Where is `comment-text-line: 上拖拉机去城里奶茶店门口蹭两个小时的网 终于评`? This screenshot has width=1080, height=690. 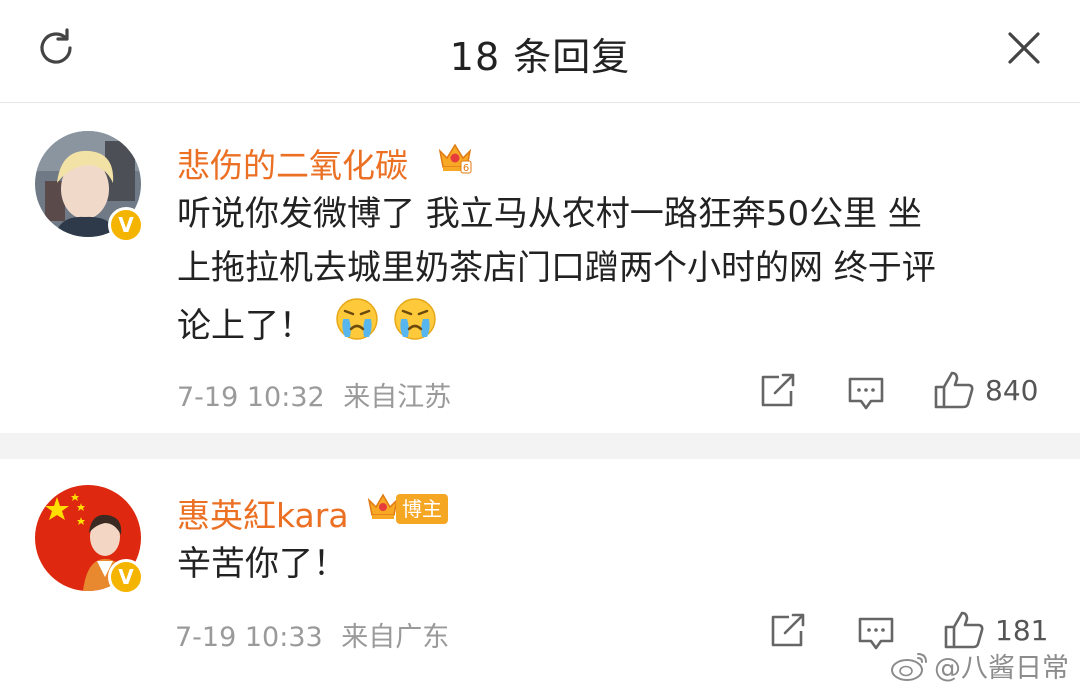
comment-text-line: 上拖拉机去城里奶茶店门口蹭两个小时的网 终于评 is located at coordinates (556, 268).